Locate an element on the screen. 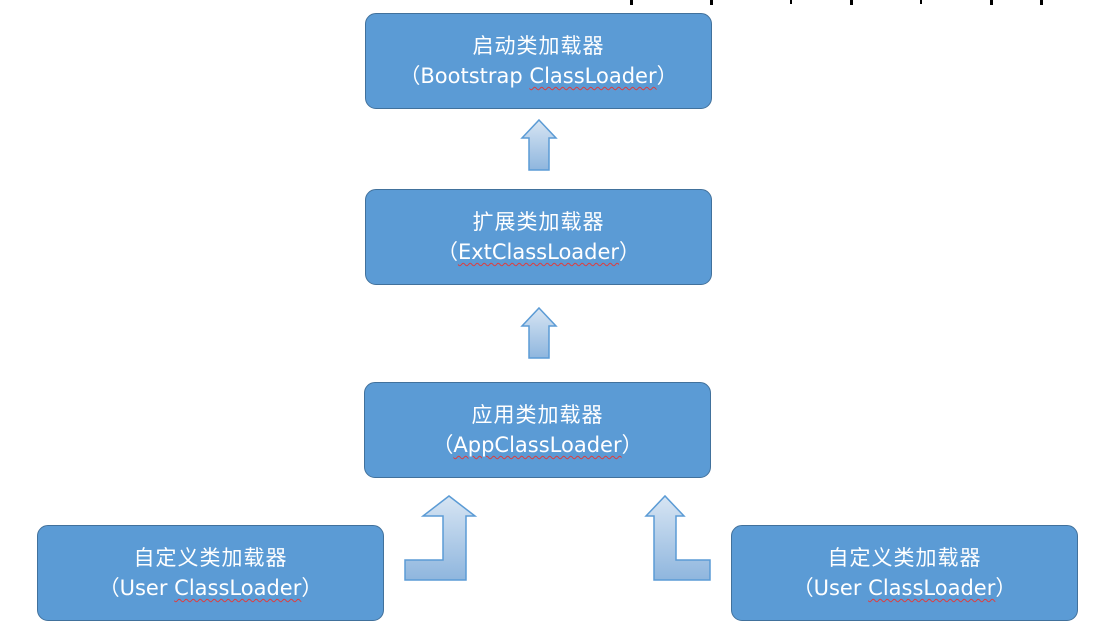  cropped-strokes-top is located at coordinates (836, 2).